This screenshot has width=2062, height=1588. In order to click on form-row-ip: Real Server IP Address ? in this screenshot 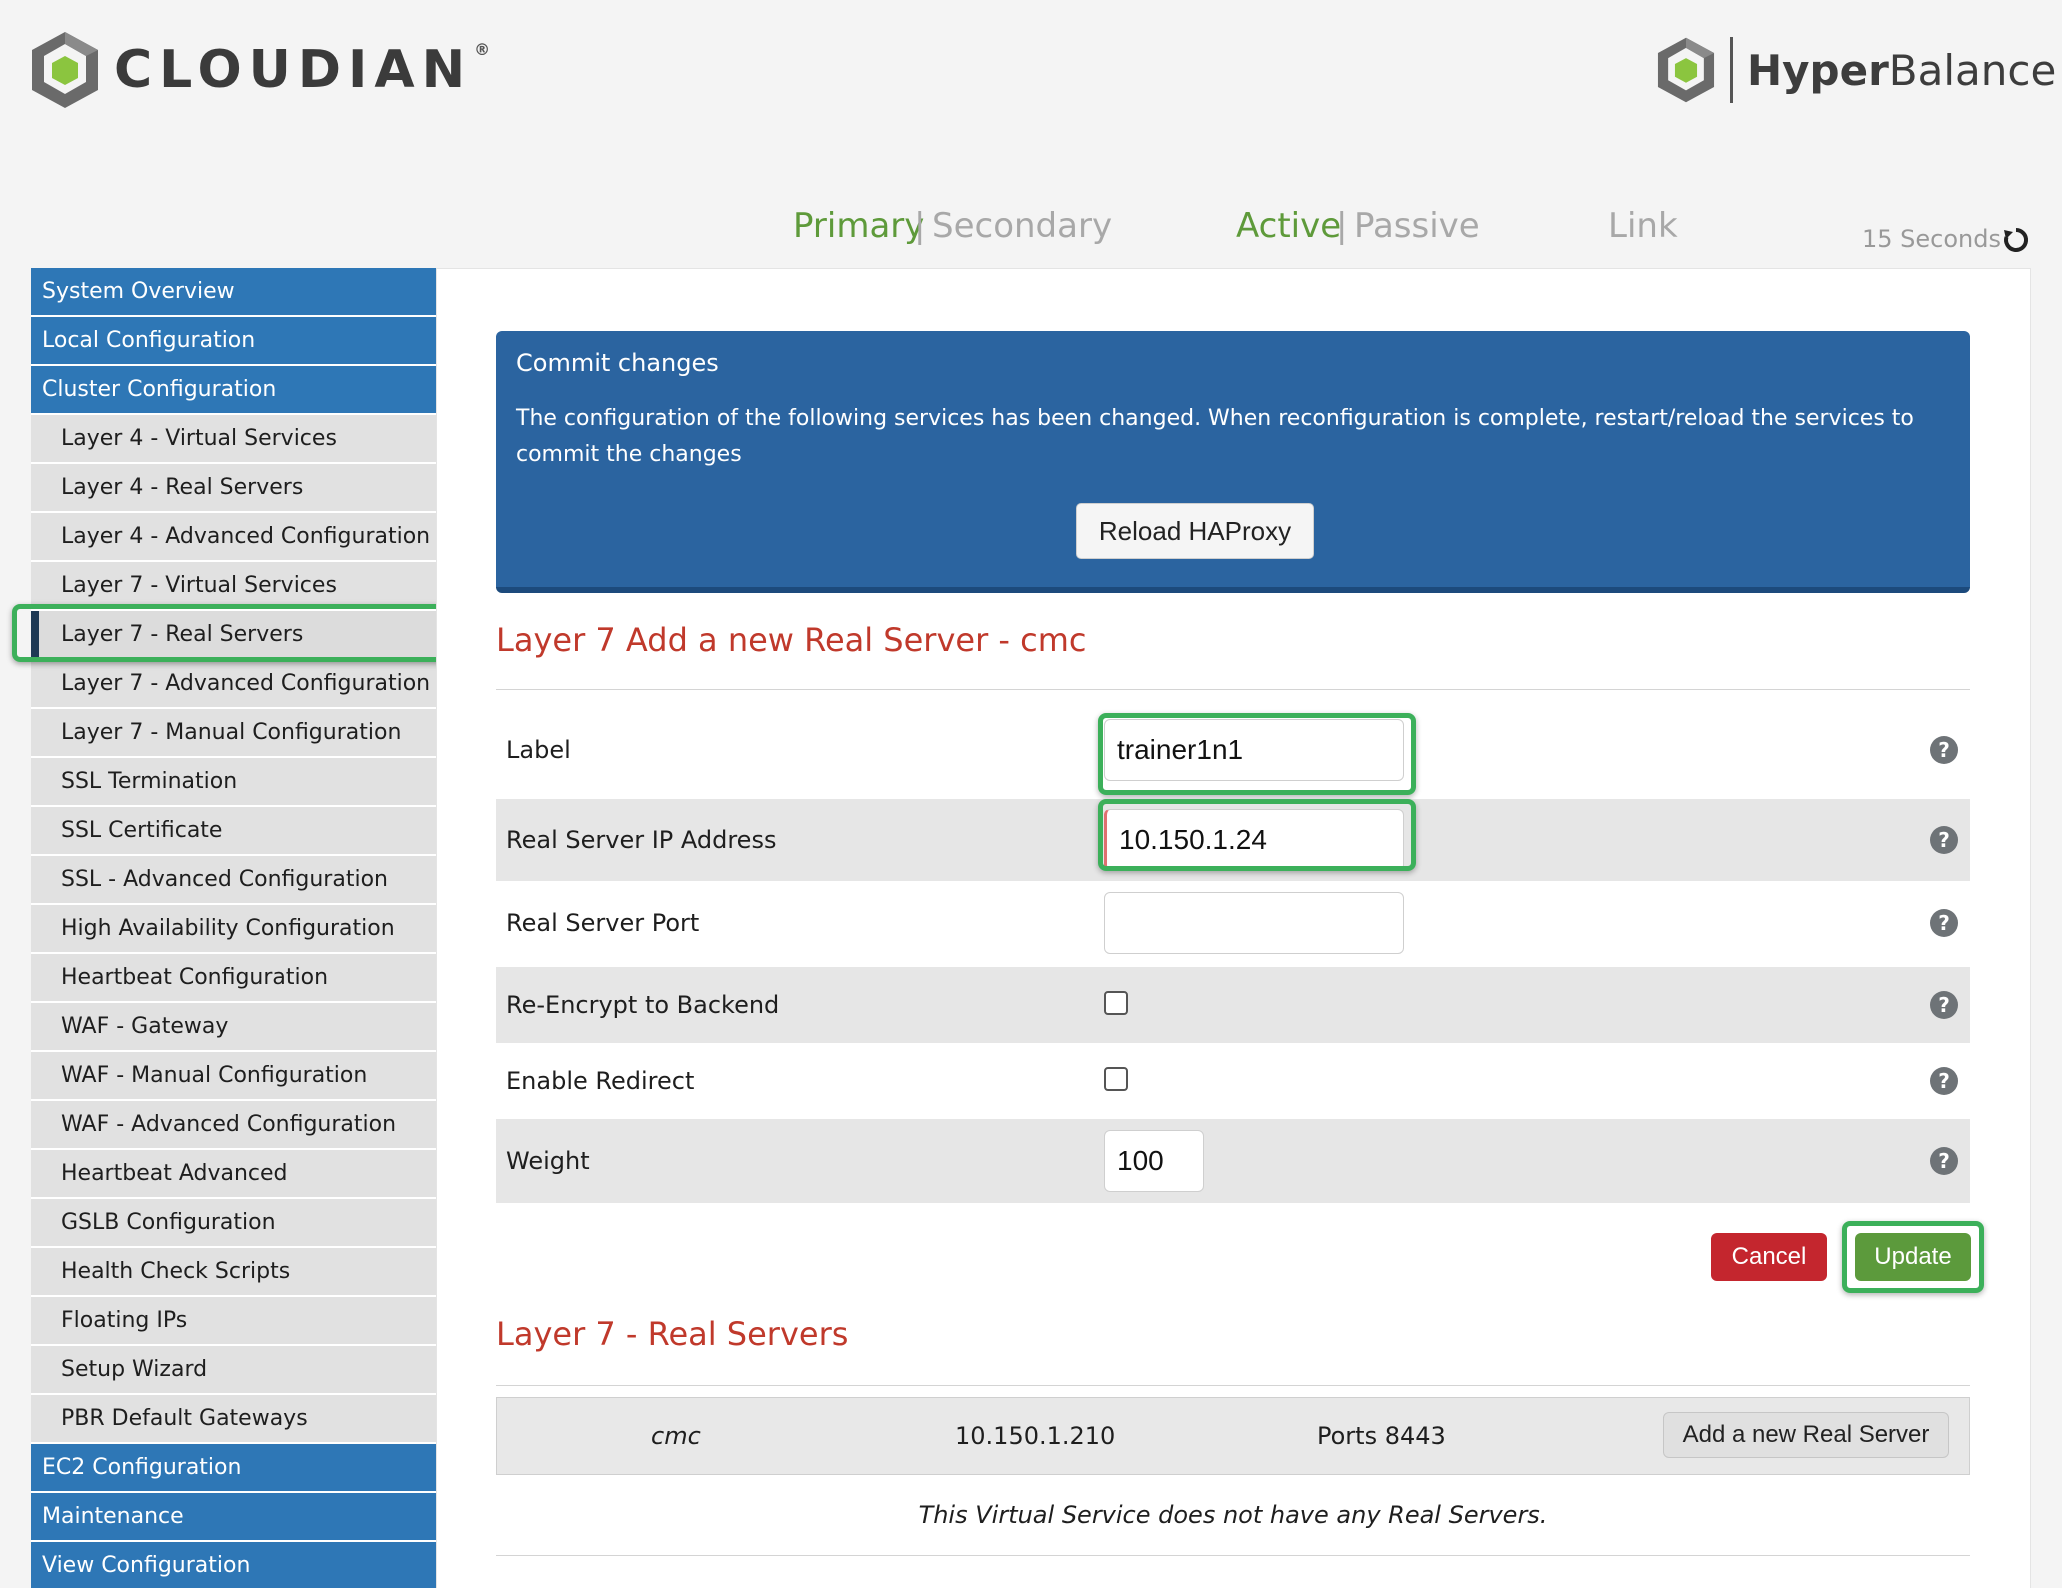, I will do `click(1233, 840)`.